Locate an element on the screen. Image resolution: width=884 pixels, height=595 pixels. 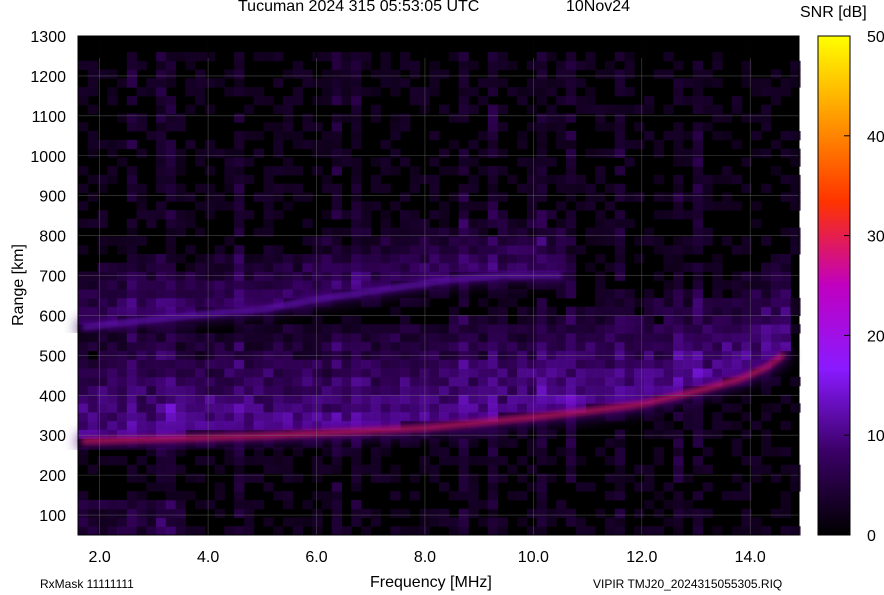
y-tick-label: 600 is located at coordinates (52, 316).